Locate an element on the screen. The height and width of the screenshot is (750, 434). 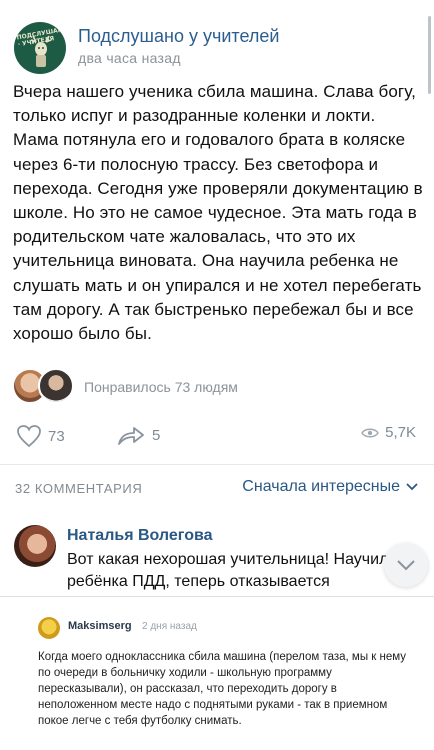
heart-icon is located at coordinates (29, 436).